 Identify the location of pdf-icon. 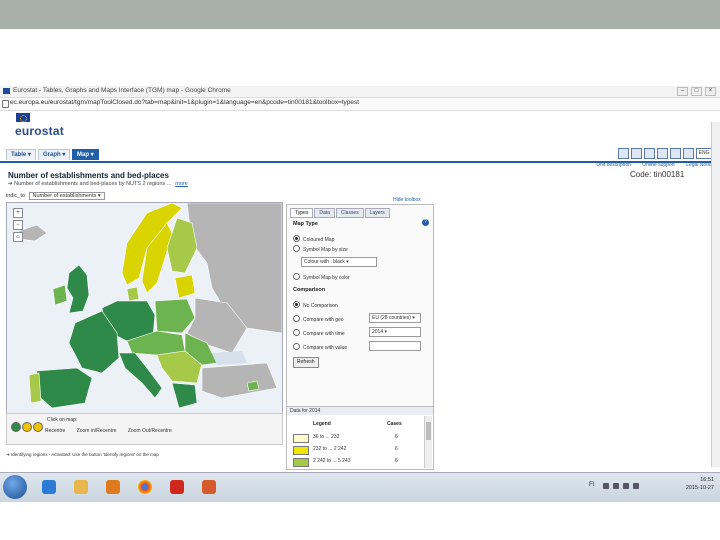
(177, 487).